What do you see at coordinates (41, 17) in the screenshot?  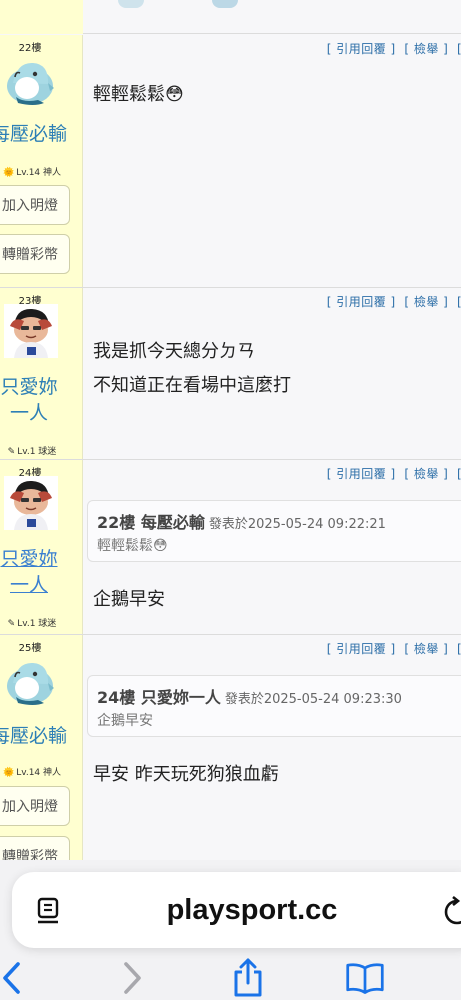 I see `author-column` at bounding box center [41, 17].